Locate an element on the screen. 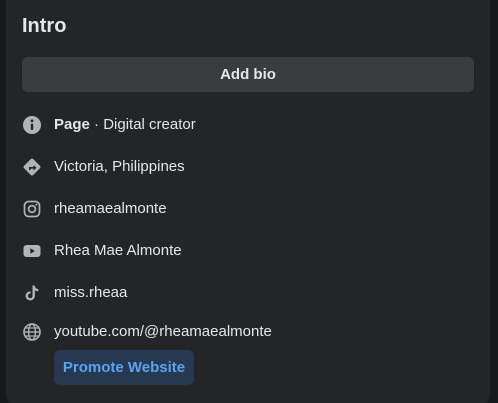 The height and width of the screenshot is (403, 498). tiktok-icon is located at coordinates (32, 293).